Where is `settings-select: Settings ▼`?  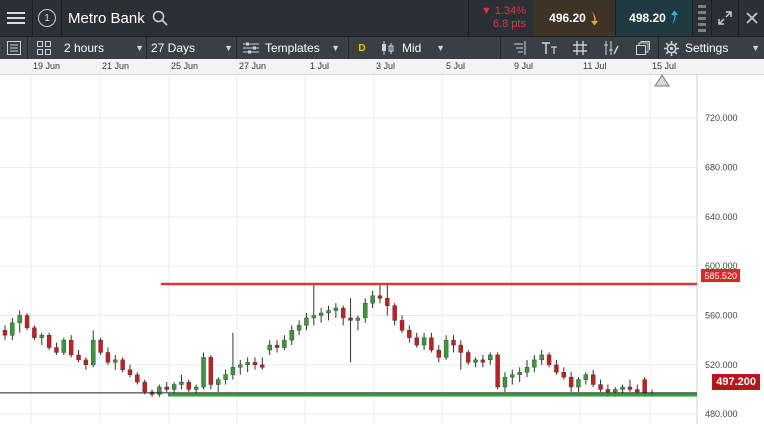
settings-select: Settings ▼ is located at coordinates (712, 48).